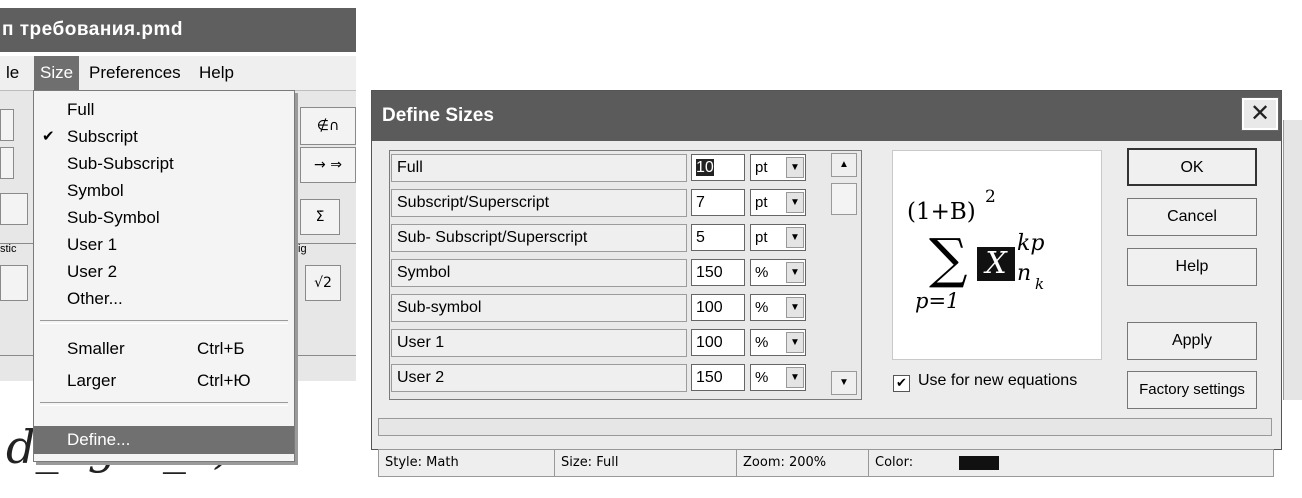 The image size is (1302, 498). What do you see at coordinates (1192, 390) in the screenshot?
I see `factory-settings-button: Factory settings` at bounding box center [1192, 390].